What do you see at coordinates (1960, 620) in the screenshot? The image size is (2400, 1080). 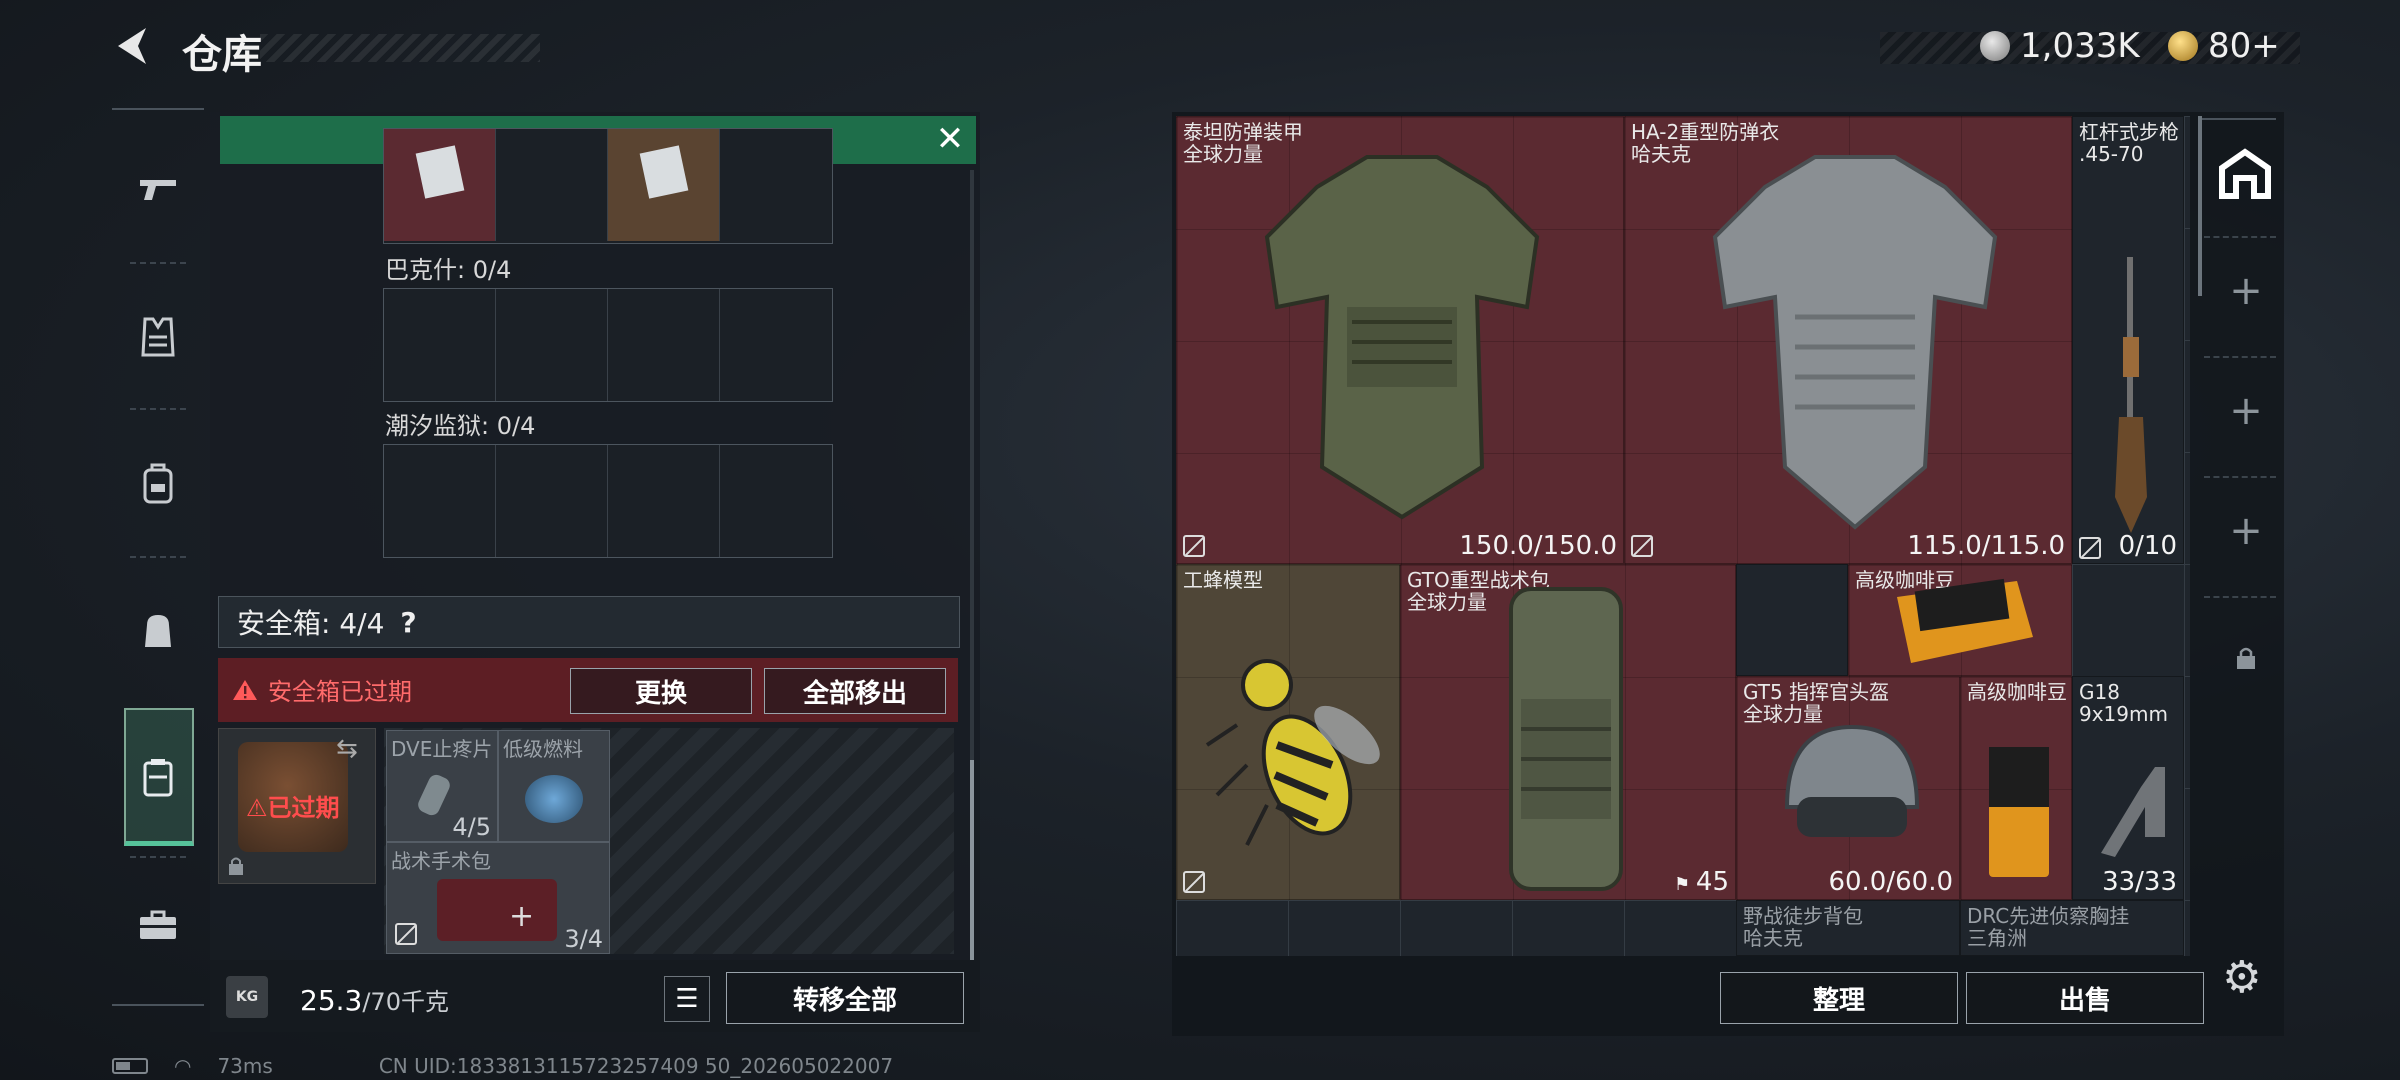 I see `item-premium-coffee: 高级咖啡豆` at bounding box center [1960, 620].